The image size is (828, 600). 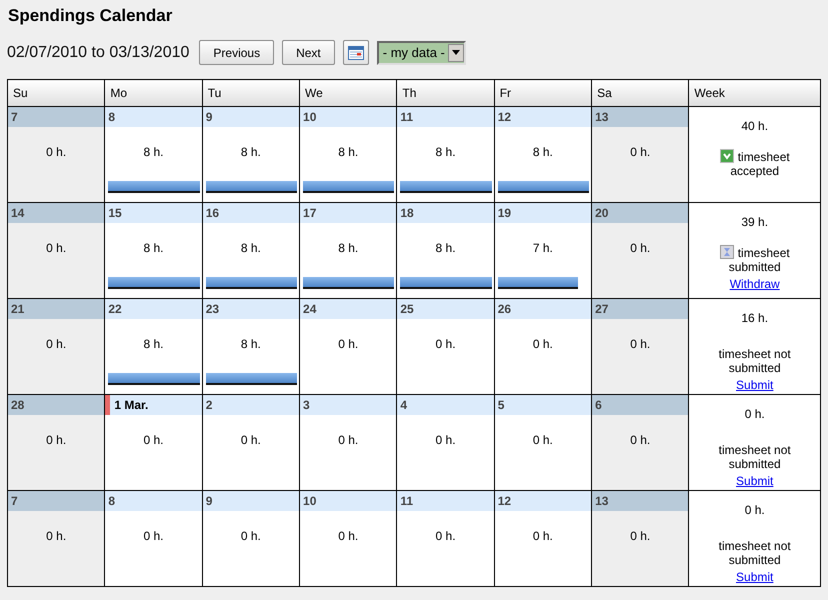 I want to click on day-number: 15, so click(x=153, y=213).